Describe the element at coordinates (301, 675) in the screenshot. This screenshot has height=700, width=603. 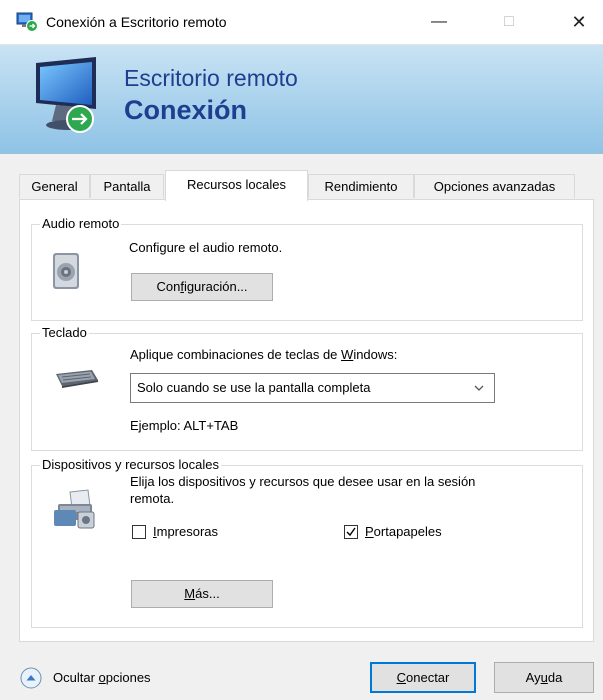
I see `footer-bar: Ocultar opciones Conectar Ayuda` at that location.